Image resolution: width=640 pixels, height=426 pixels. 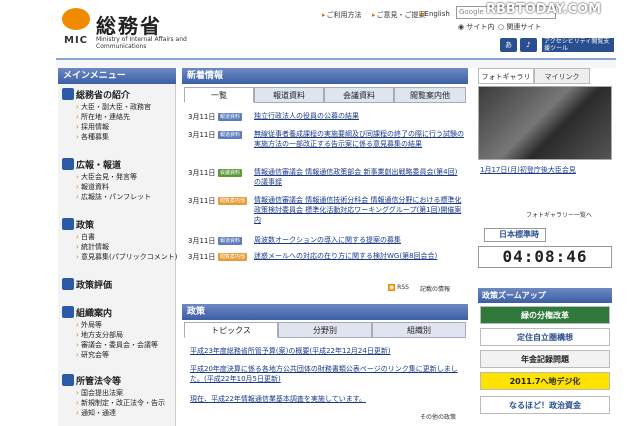 I want to click on tab-topics: トピックス, so click(x=231, y=330).